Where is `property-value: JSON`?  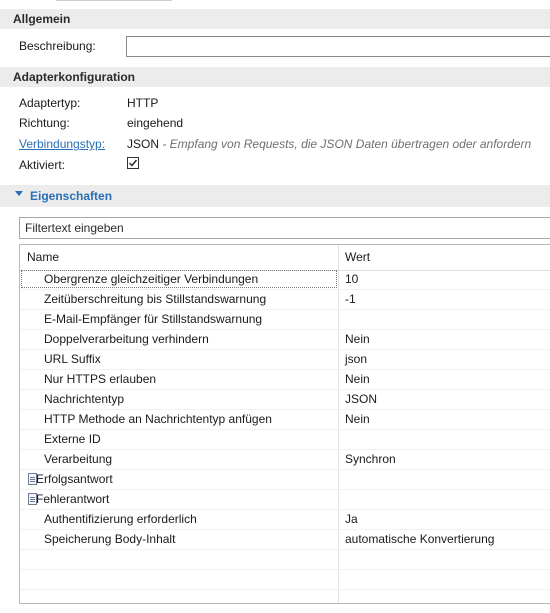 property-value: JSON is located at coordinates (361, 399).